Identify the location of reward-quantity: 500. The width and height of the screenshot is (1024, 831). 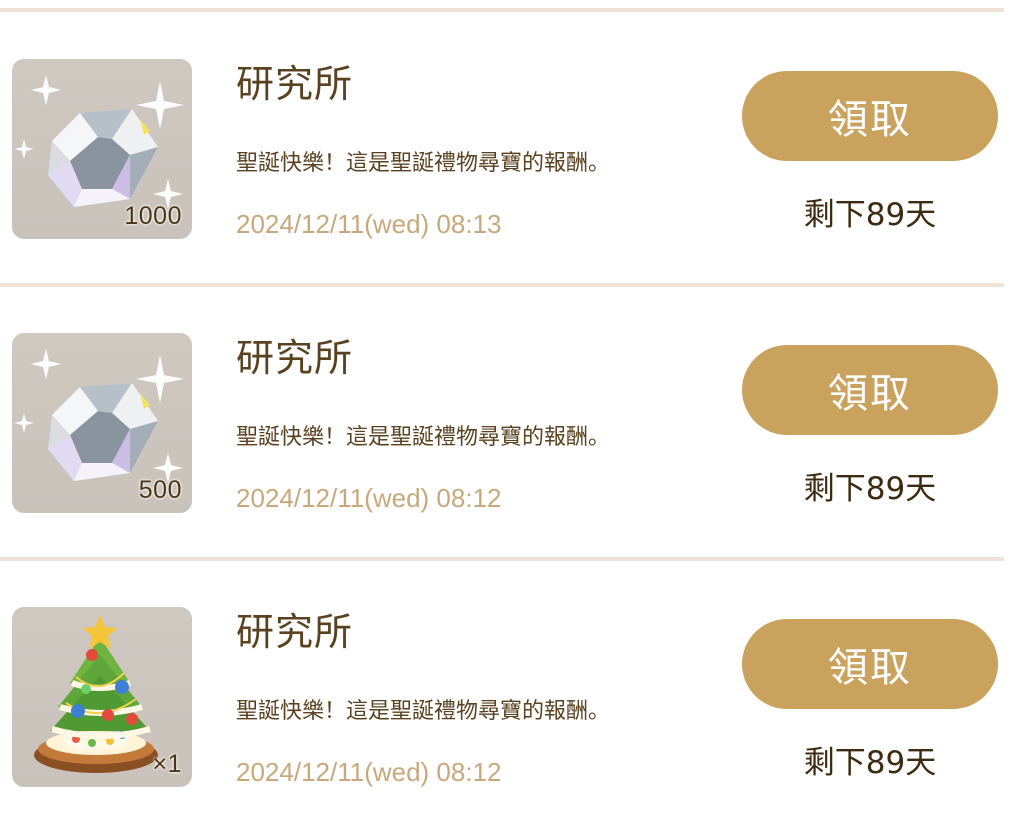
(160, 490).